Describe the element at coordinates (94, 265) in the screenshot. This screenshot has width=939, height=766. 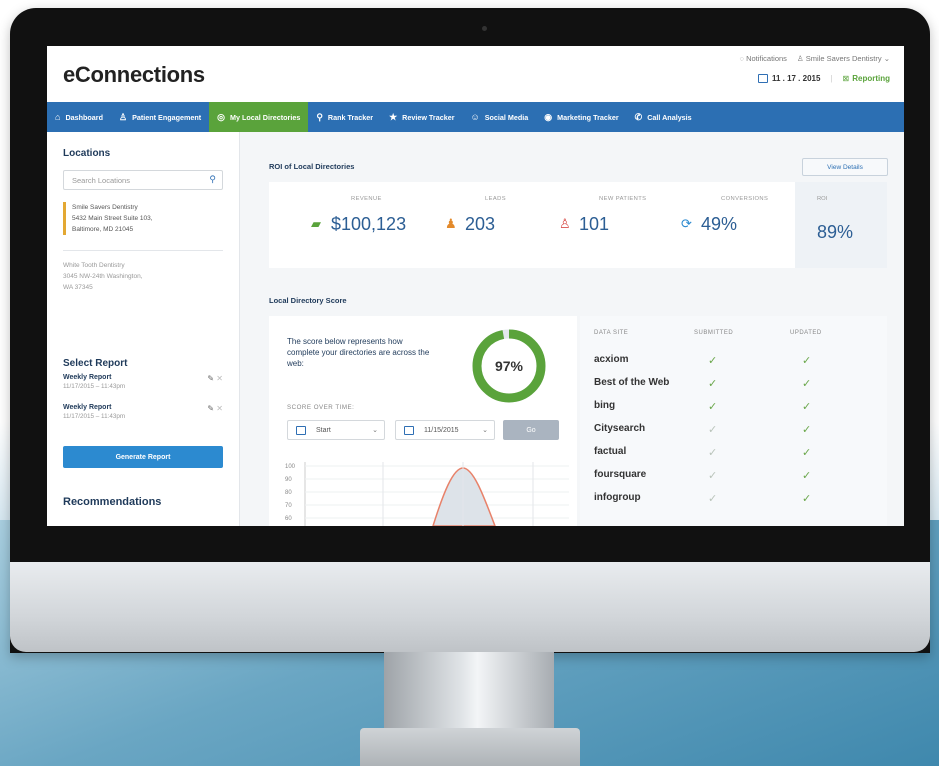
I see `location-name: White Tooth Dentistry` at that location.